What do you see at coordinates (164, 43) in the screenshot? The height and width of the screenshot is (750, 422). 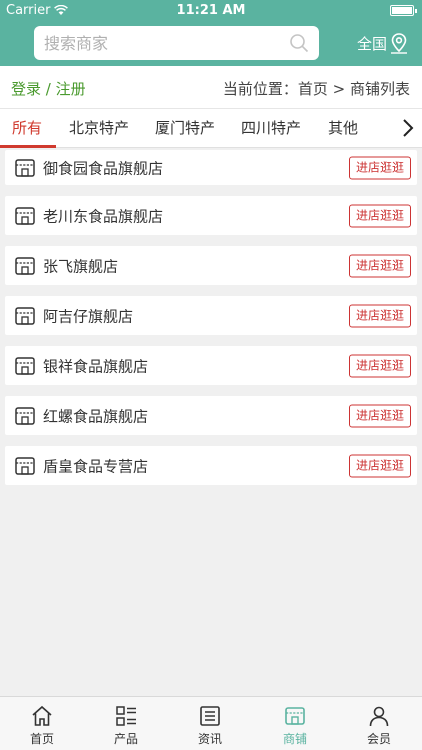 I see `search-input` at bounding box center [164, 43].